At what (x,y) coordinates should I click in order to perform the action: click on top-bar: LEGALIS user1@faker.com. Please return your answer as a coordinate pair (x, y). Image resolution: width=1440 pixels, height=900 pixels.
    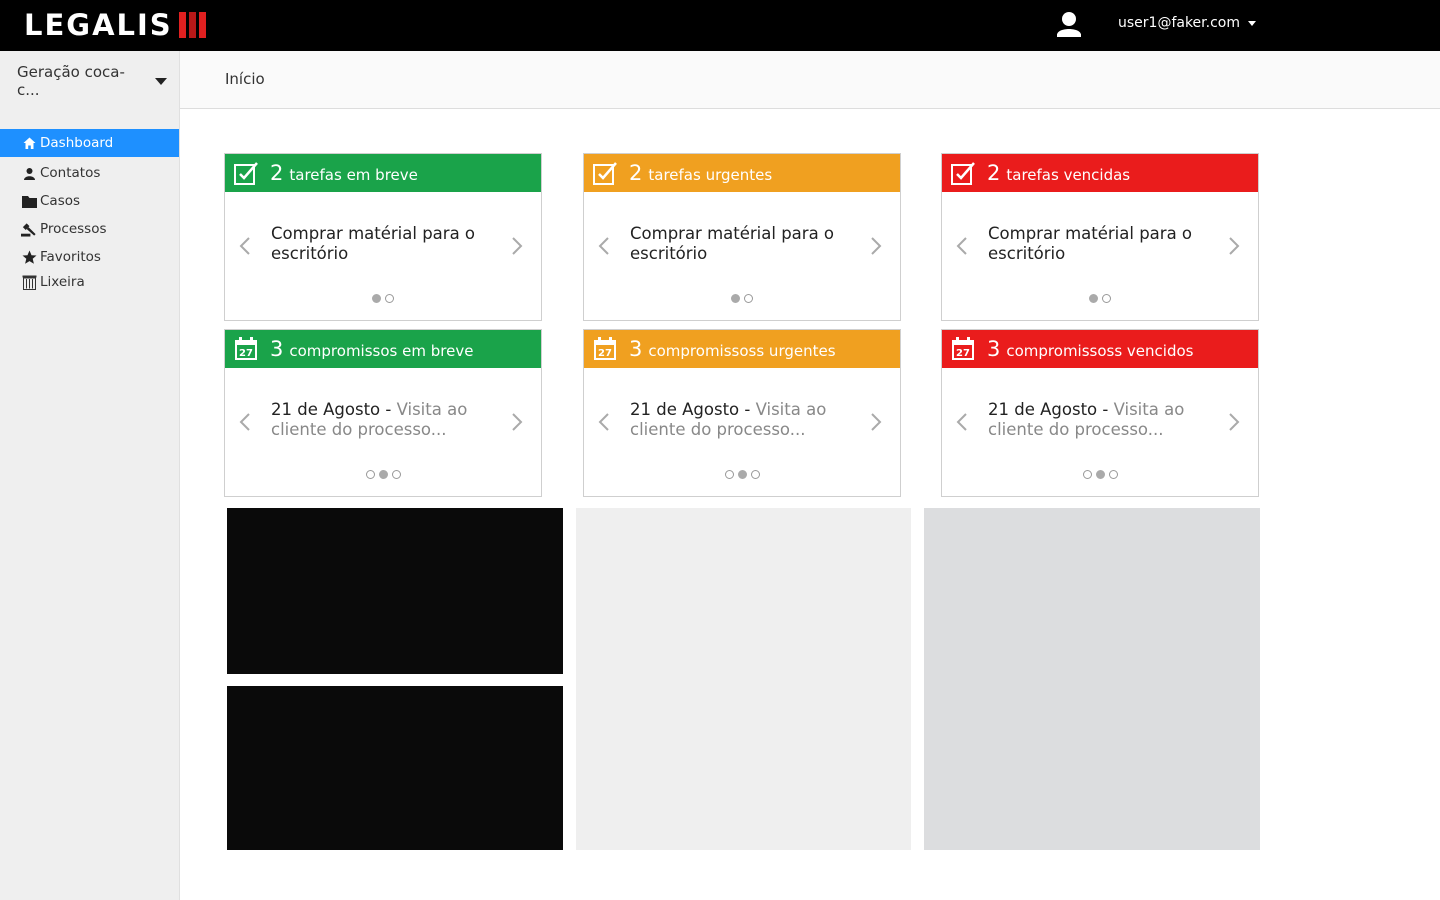
    Looking at the image, I should click on (720, 25).